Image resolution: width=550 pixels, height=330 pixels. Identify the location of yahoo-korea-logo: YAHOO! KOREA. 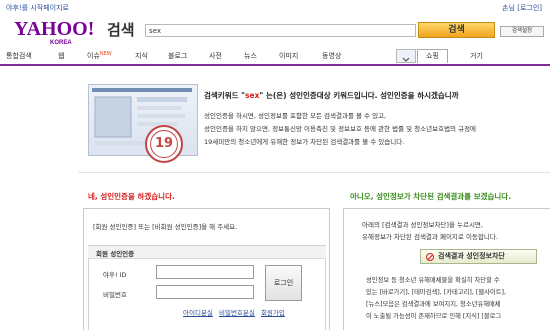
(55, 32).